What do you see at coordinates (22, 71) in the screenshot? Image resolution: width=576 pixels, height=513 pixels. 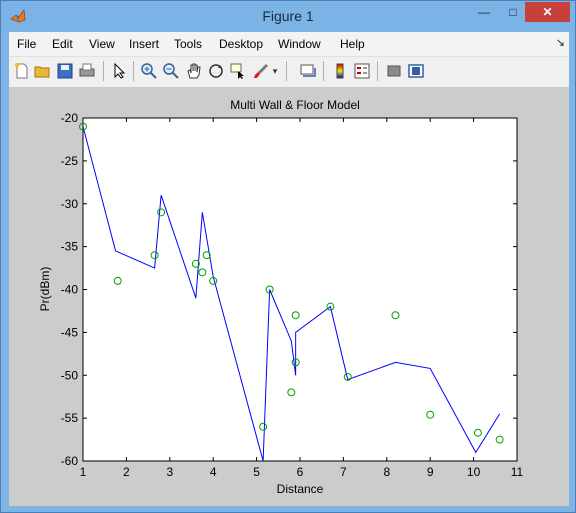 I see `new-figure-icon` at bounding box center [22, 71].